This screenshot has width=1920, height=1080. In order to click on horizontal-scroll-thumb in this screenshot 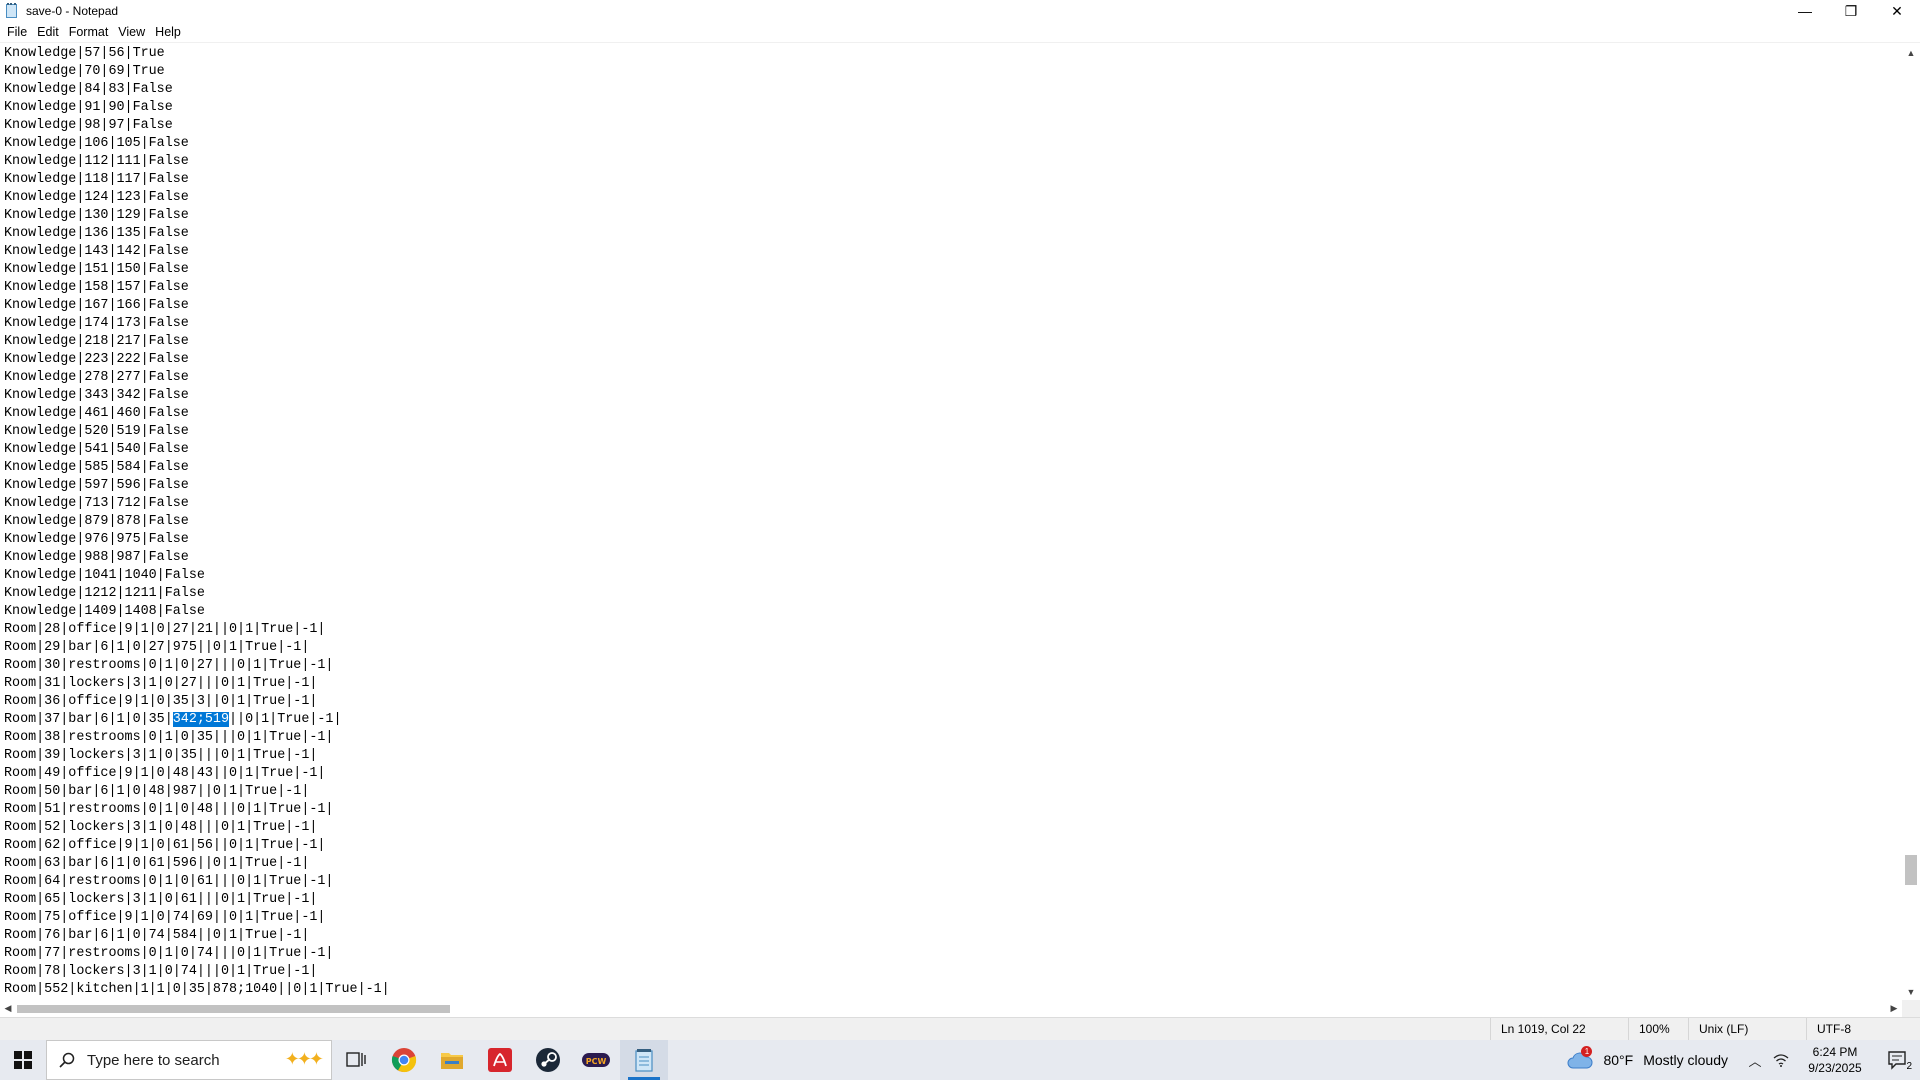, I will do `click(233, 1009)`.